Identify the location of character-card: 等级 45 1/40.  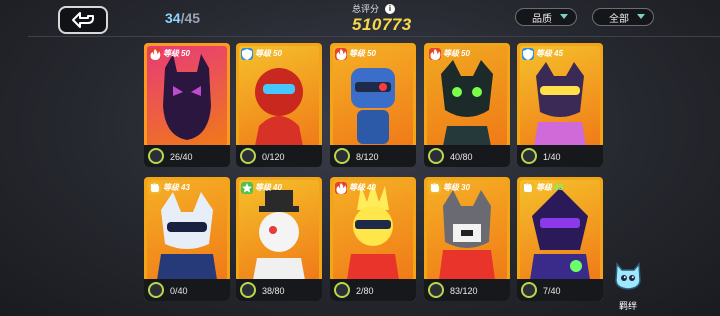
(560, 105).